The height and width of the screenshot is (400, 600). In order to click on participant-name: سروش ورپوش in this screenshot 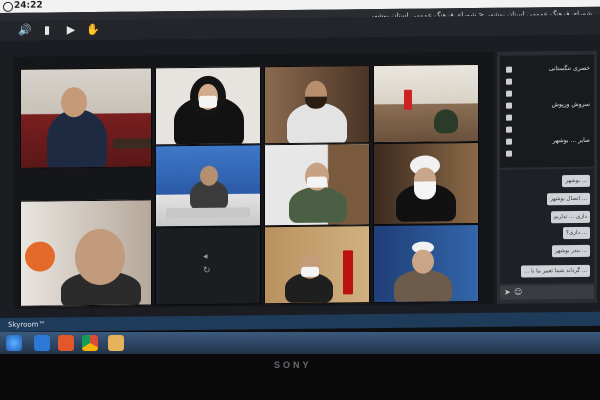, I will do `click(570, 104)`.